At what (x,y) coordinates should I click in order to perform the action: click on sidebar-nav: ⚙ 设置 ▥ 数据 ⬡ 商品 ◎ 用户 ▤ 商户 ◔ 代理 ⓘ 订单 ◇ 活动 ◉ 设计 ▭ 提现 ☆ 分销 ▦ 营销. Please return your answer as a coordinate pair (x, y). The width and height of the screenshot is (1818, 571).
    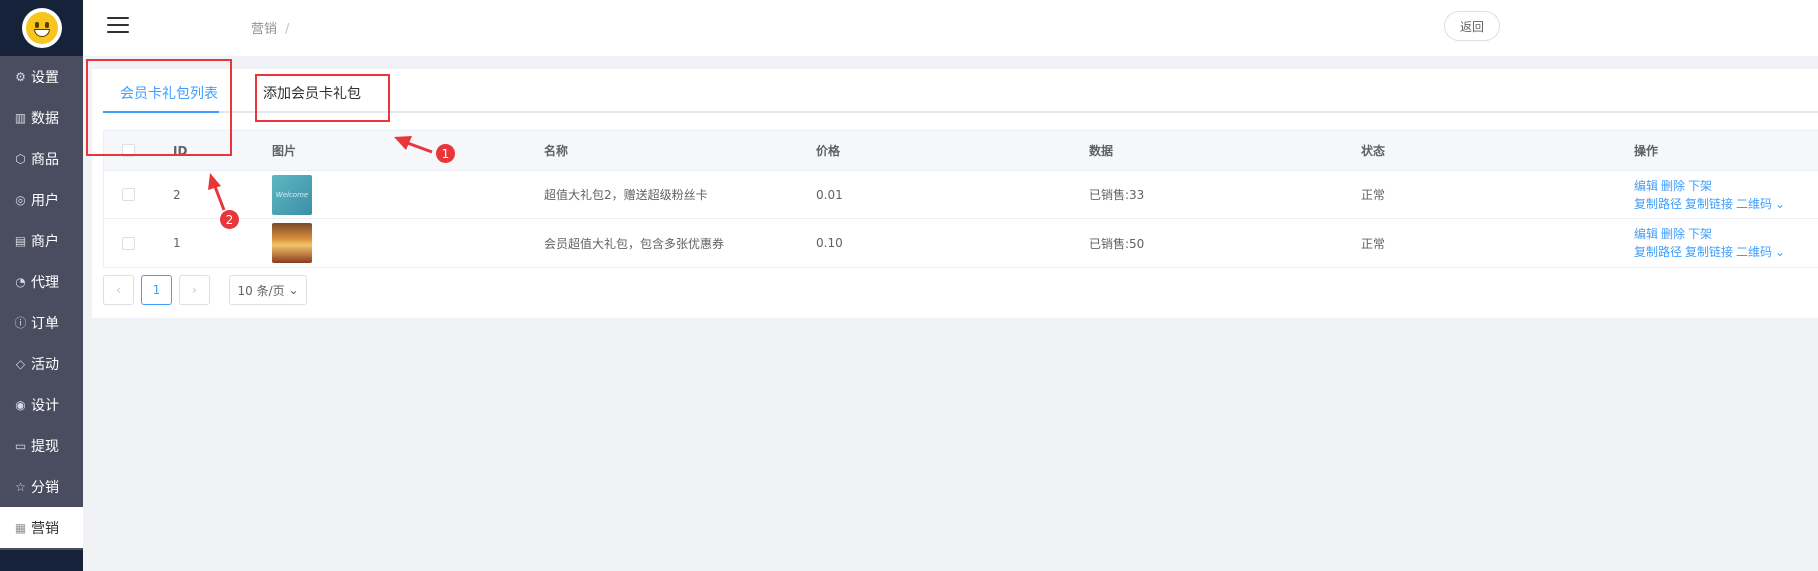
    Looking at the image, I should click on (41, 302).